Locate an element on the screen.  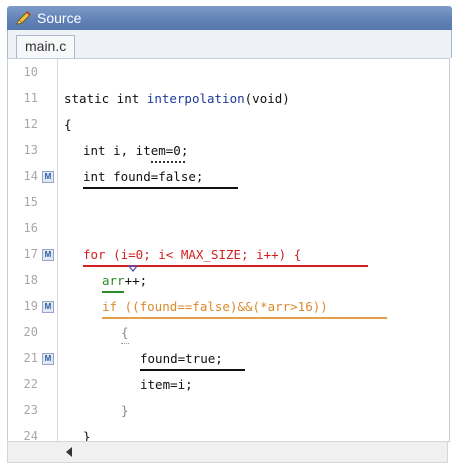
code-line: 24 } is located at coordinates (228, 433).